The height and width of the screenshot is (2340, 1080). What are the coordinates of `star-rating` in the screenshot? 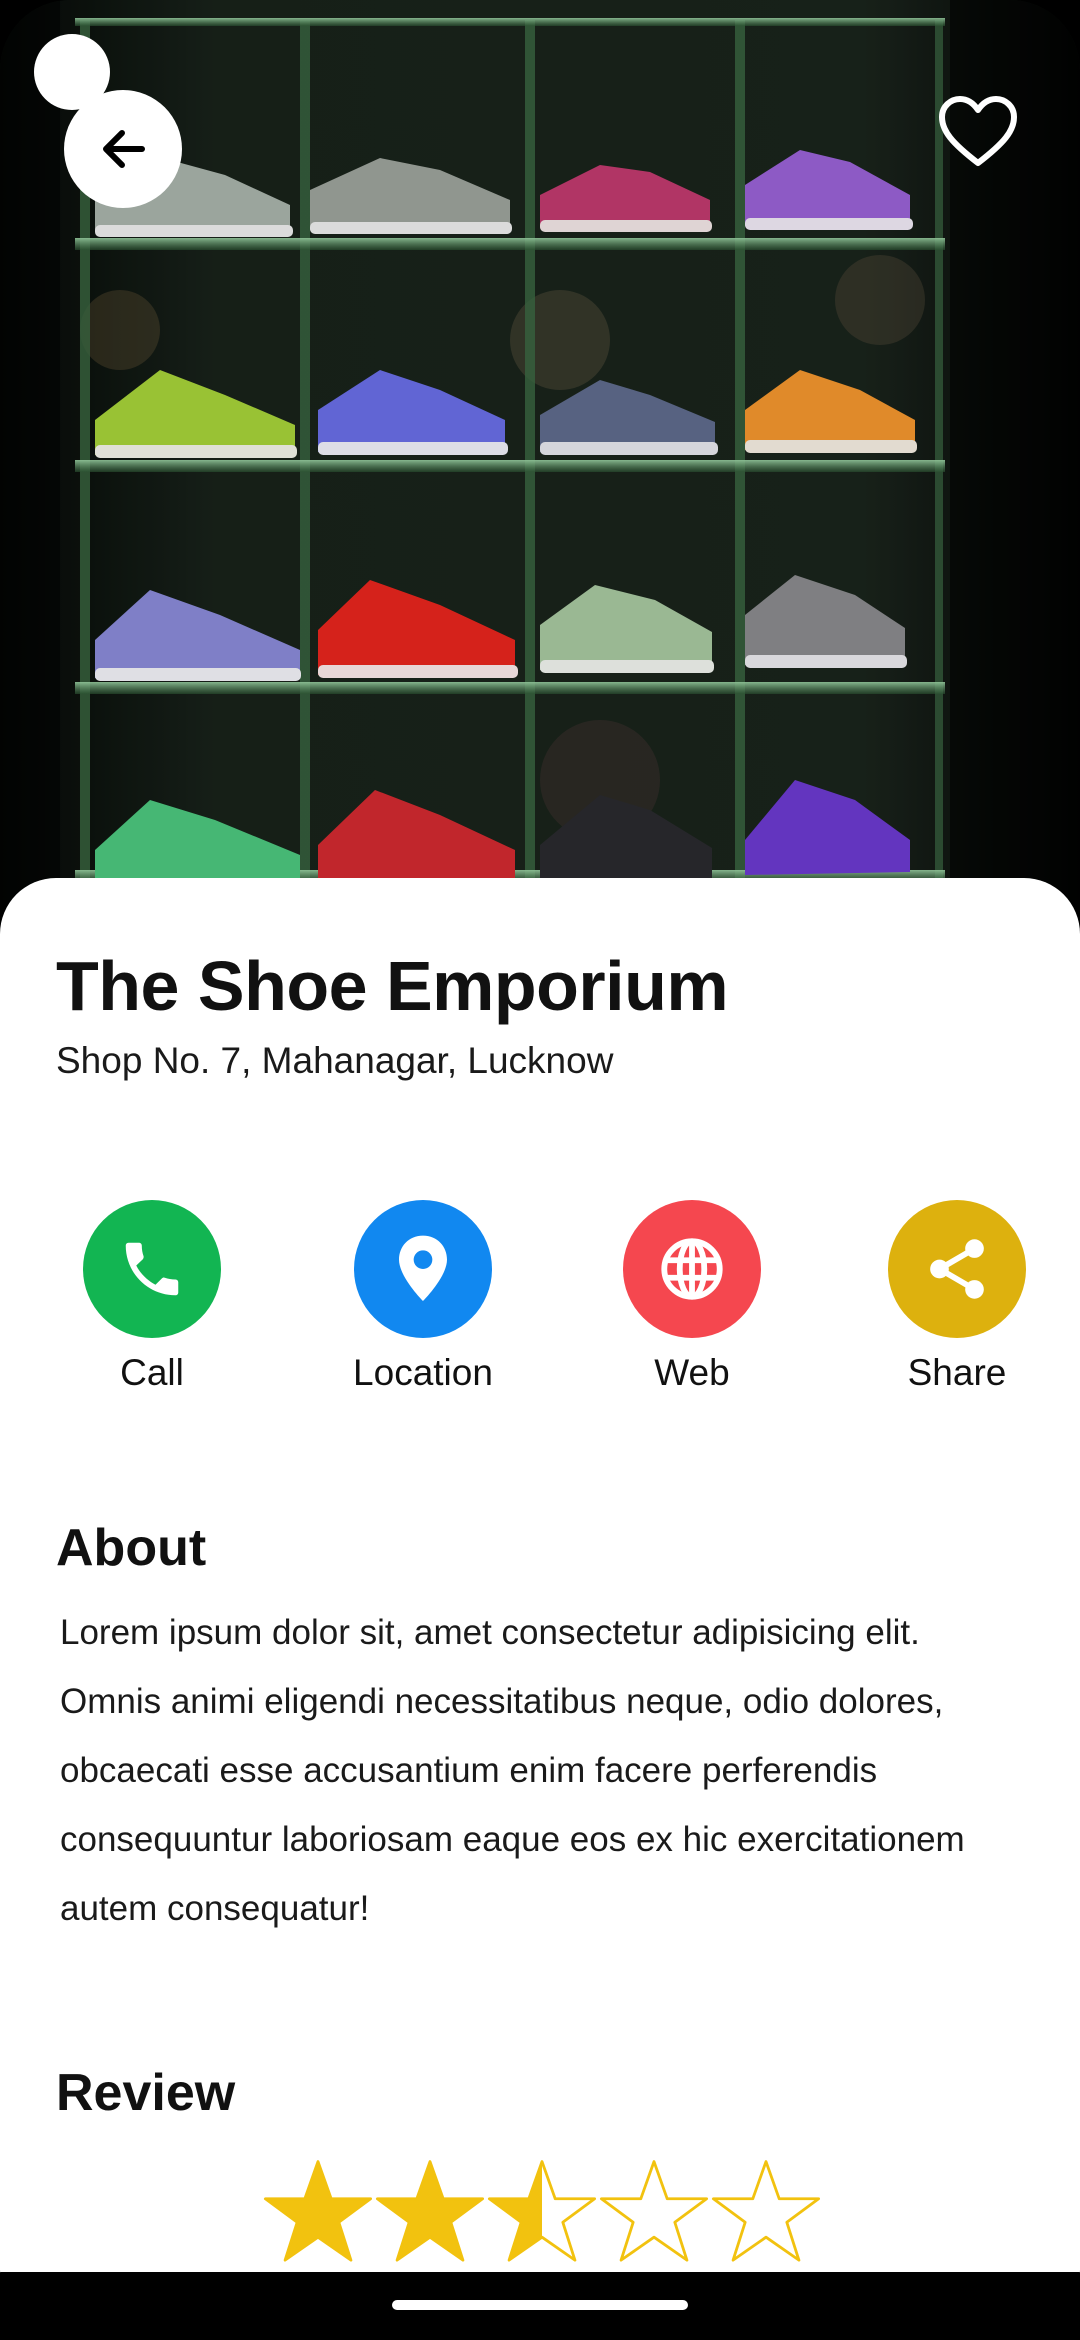 It's located at (542, 2212).